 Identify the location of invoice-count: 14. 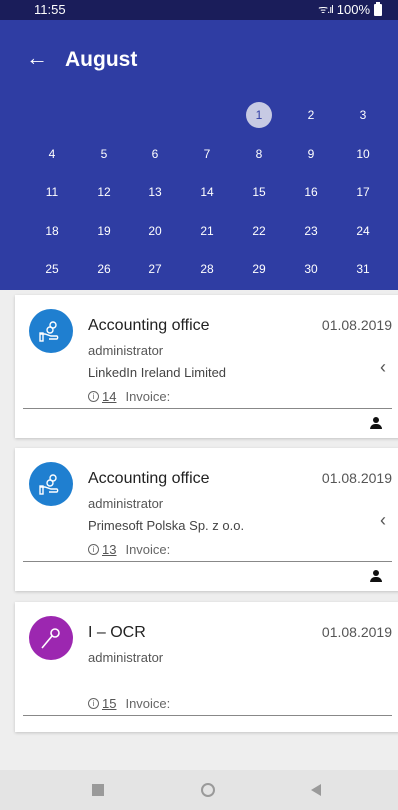
(109, 396).